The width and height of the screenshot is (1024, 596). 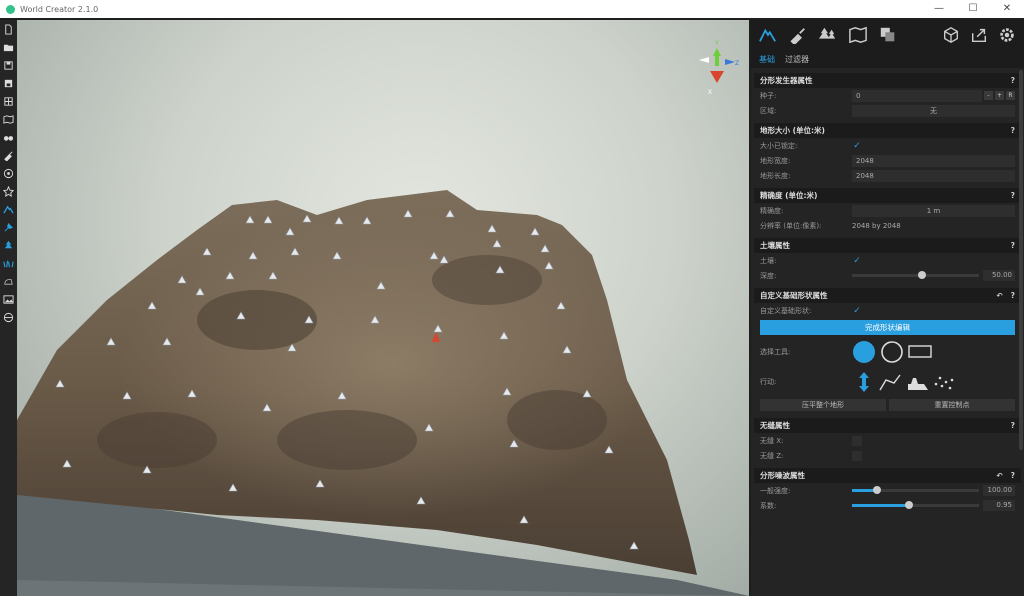 I want to click on brush-mode-icon, so click(x=798, y=35).